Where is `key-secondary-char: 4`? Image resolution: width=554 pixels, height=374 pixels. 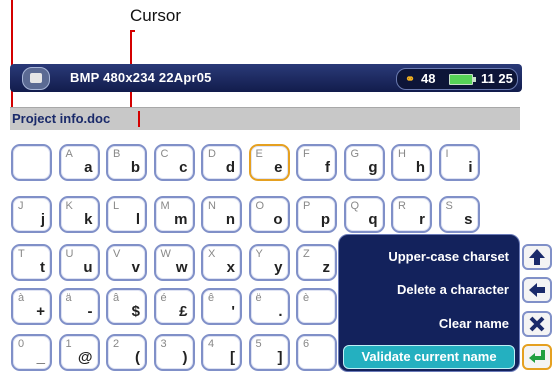
key-secondary-char: 4 is located at coordinates (211, 344).